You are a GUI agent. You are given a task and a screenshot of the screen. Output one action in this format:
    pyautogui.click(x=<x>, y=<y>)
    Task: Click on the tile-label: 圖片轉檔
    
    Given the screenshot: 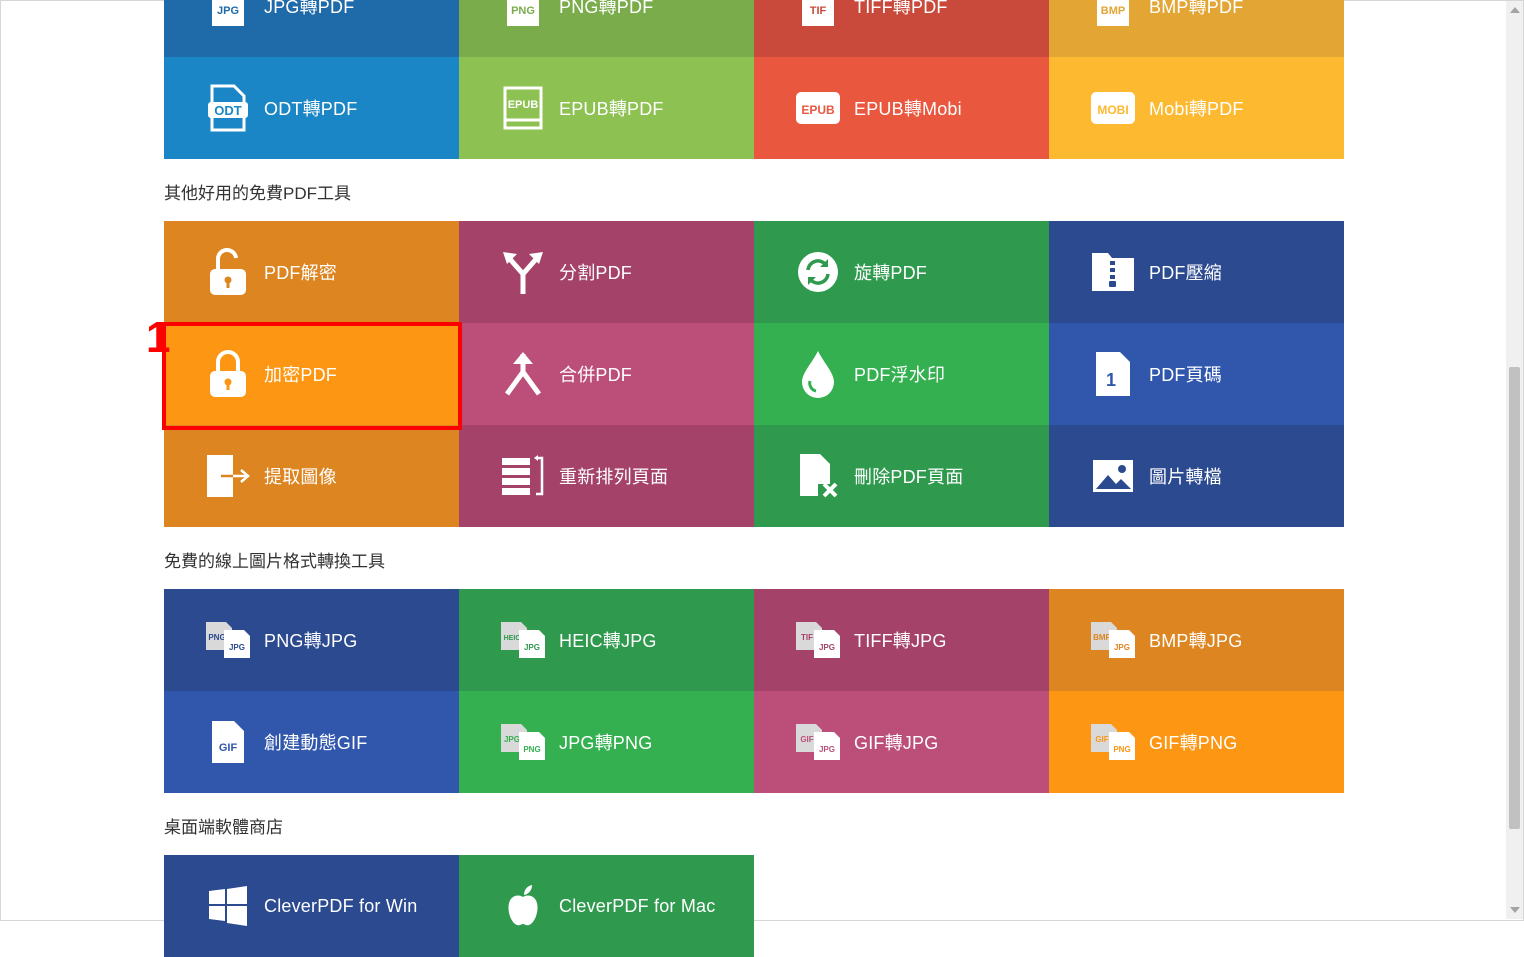 What is the action you would take?
    pyautogui.click(x=1185, y=477)
    